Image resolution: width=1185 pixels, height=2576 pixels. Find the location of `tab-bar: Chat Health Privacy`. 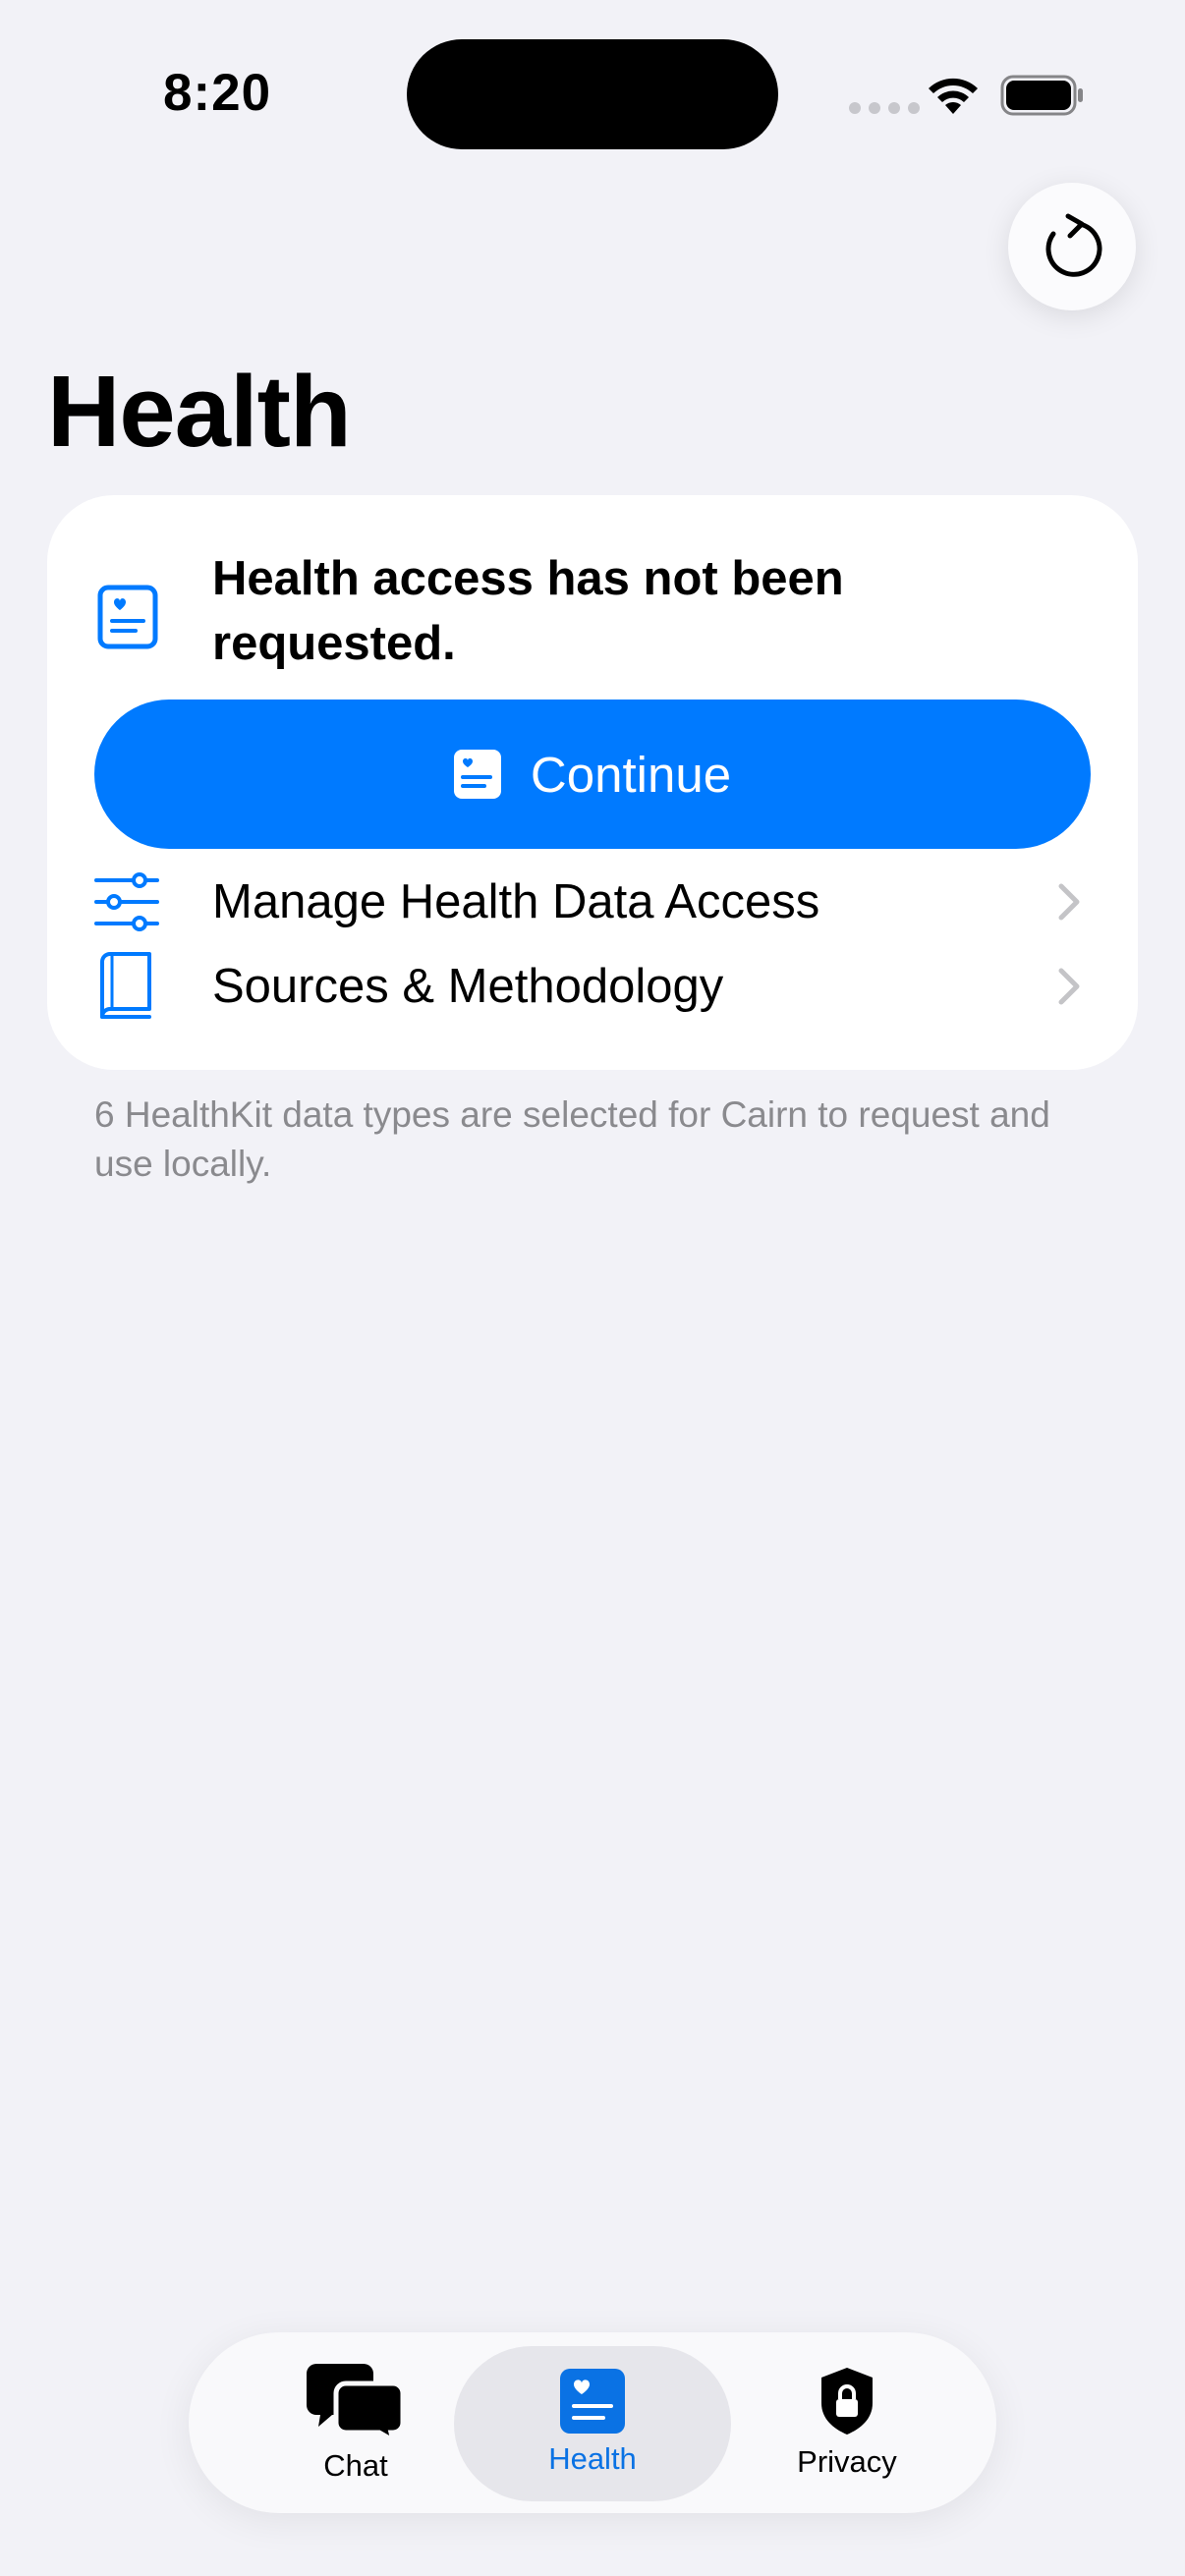

tab-bar: Chat Health Privacy is located at coordinates (592, 2422).